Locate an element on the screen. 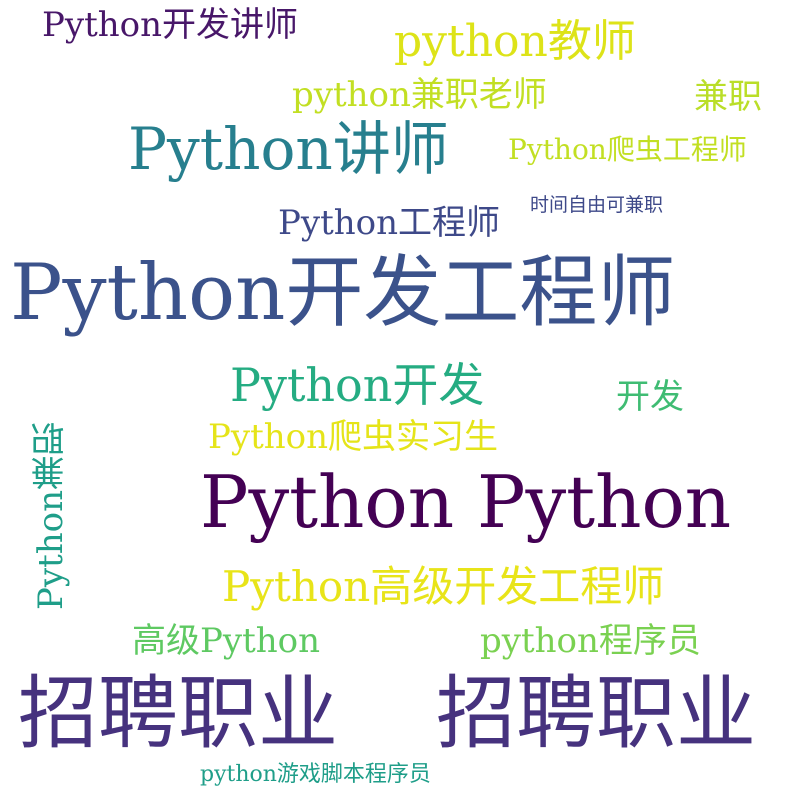  word-python-game-script-programmer: python游戏脚本程序员 is located at coordinates (315, 774).